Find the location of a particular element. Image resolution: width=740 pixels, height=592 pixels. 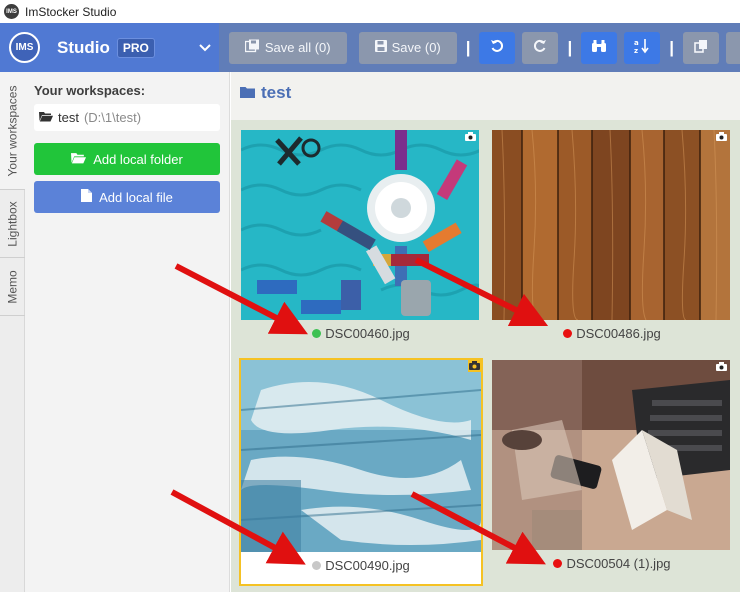

save-label: Save (0) is located at coordinates (416, 47).